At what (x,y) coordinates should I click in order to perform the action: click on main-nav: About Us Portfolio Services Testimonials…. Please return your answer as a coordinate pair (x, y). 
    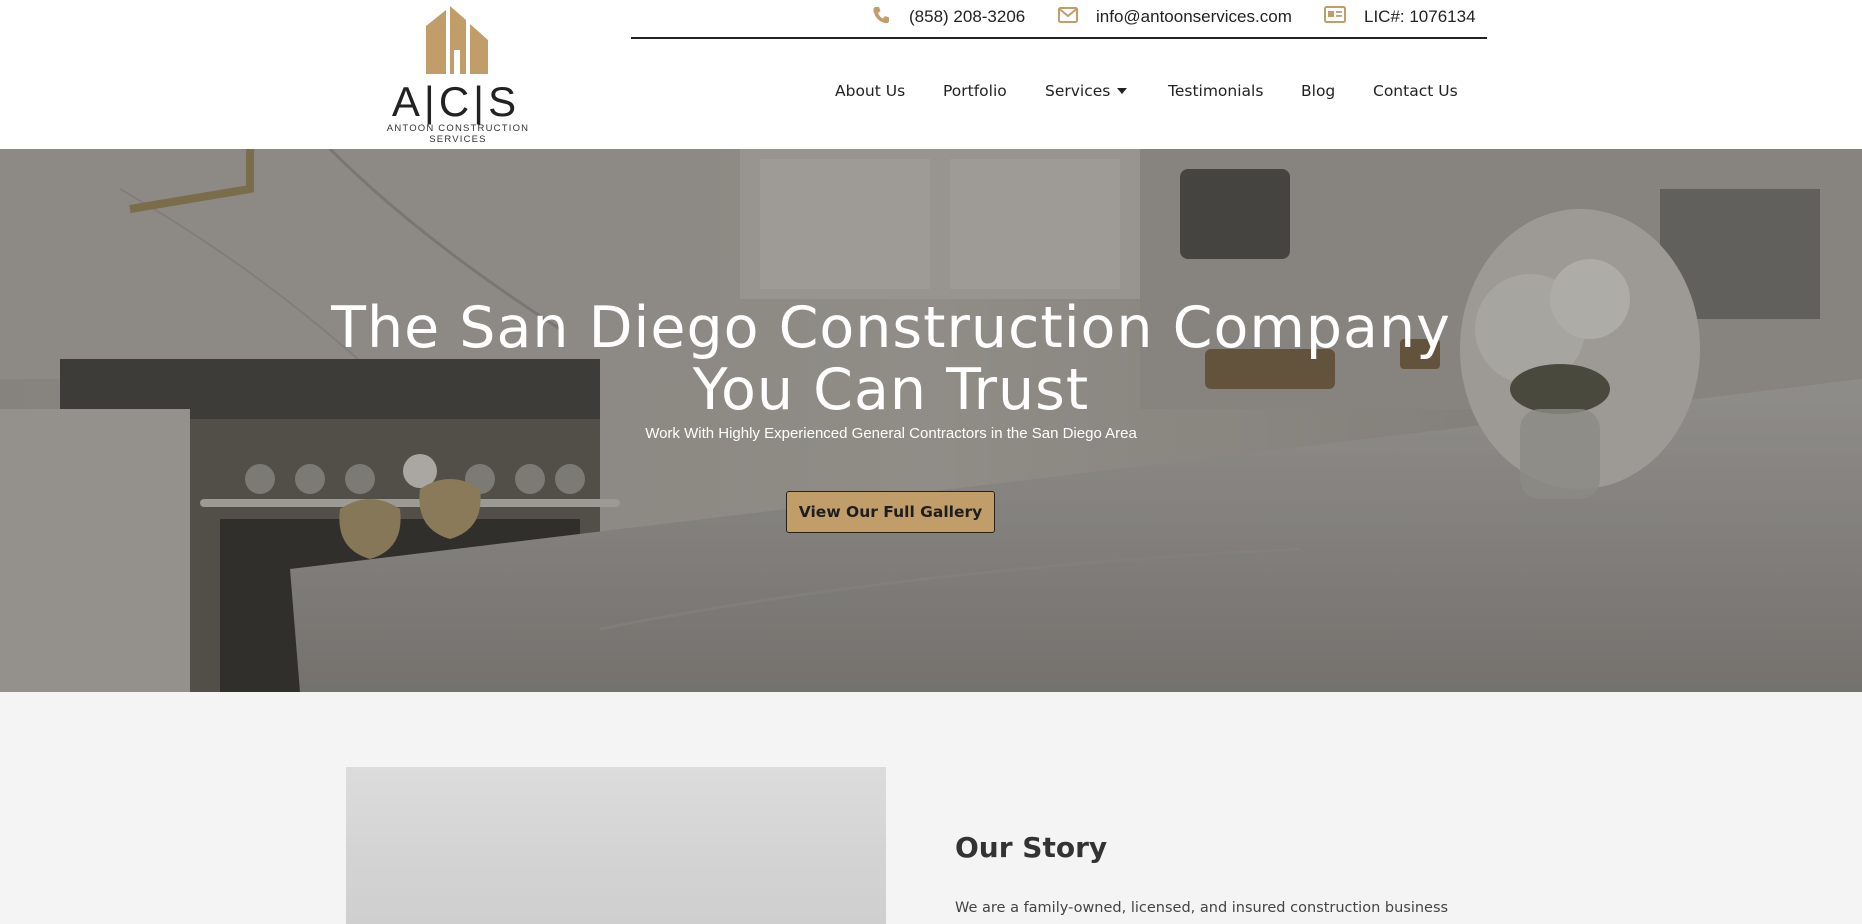
    Looking at the image, I should click on (931, 94).